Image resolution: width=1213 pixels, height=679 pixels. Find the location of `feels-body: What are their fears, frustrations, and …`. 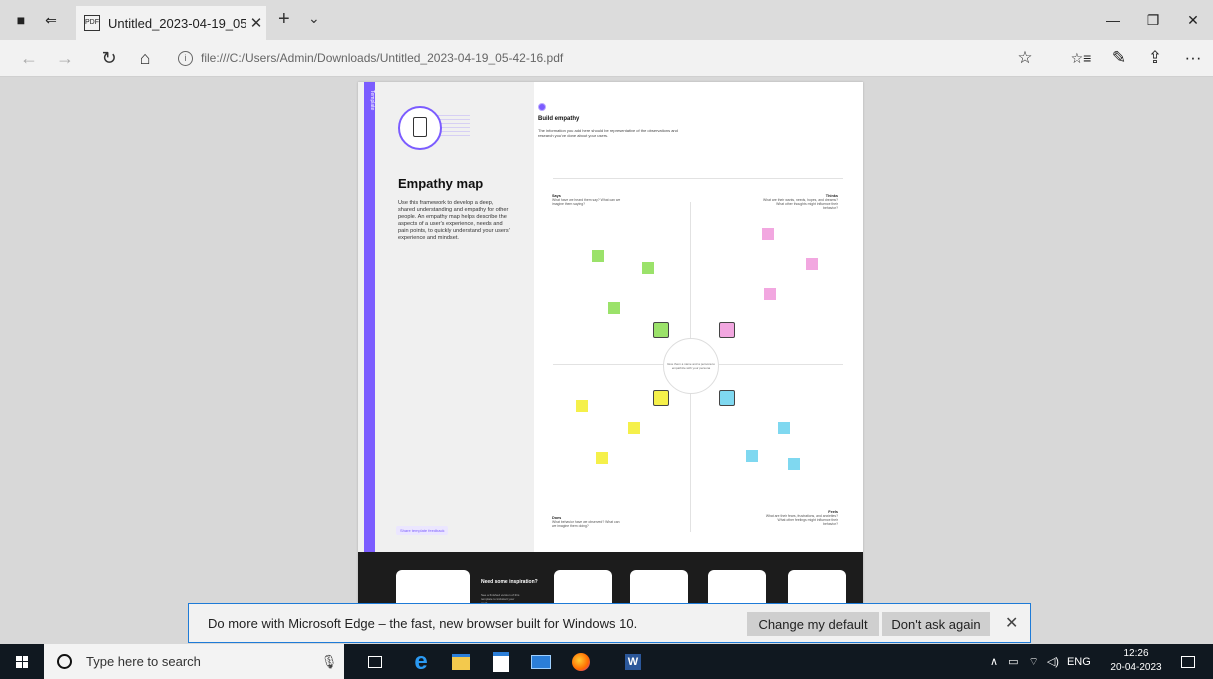

feels-body: What are their fears, frustrations, and … is located at coordinates (801, 520).